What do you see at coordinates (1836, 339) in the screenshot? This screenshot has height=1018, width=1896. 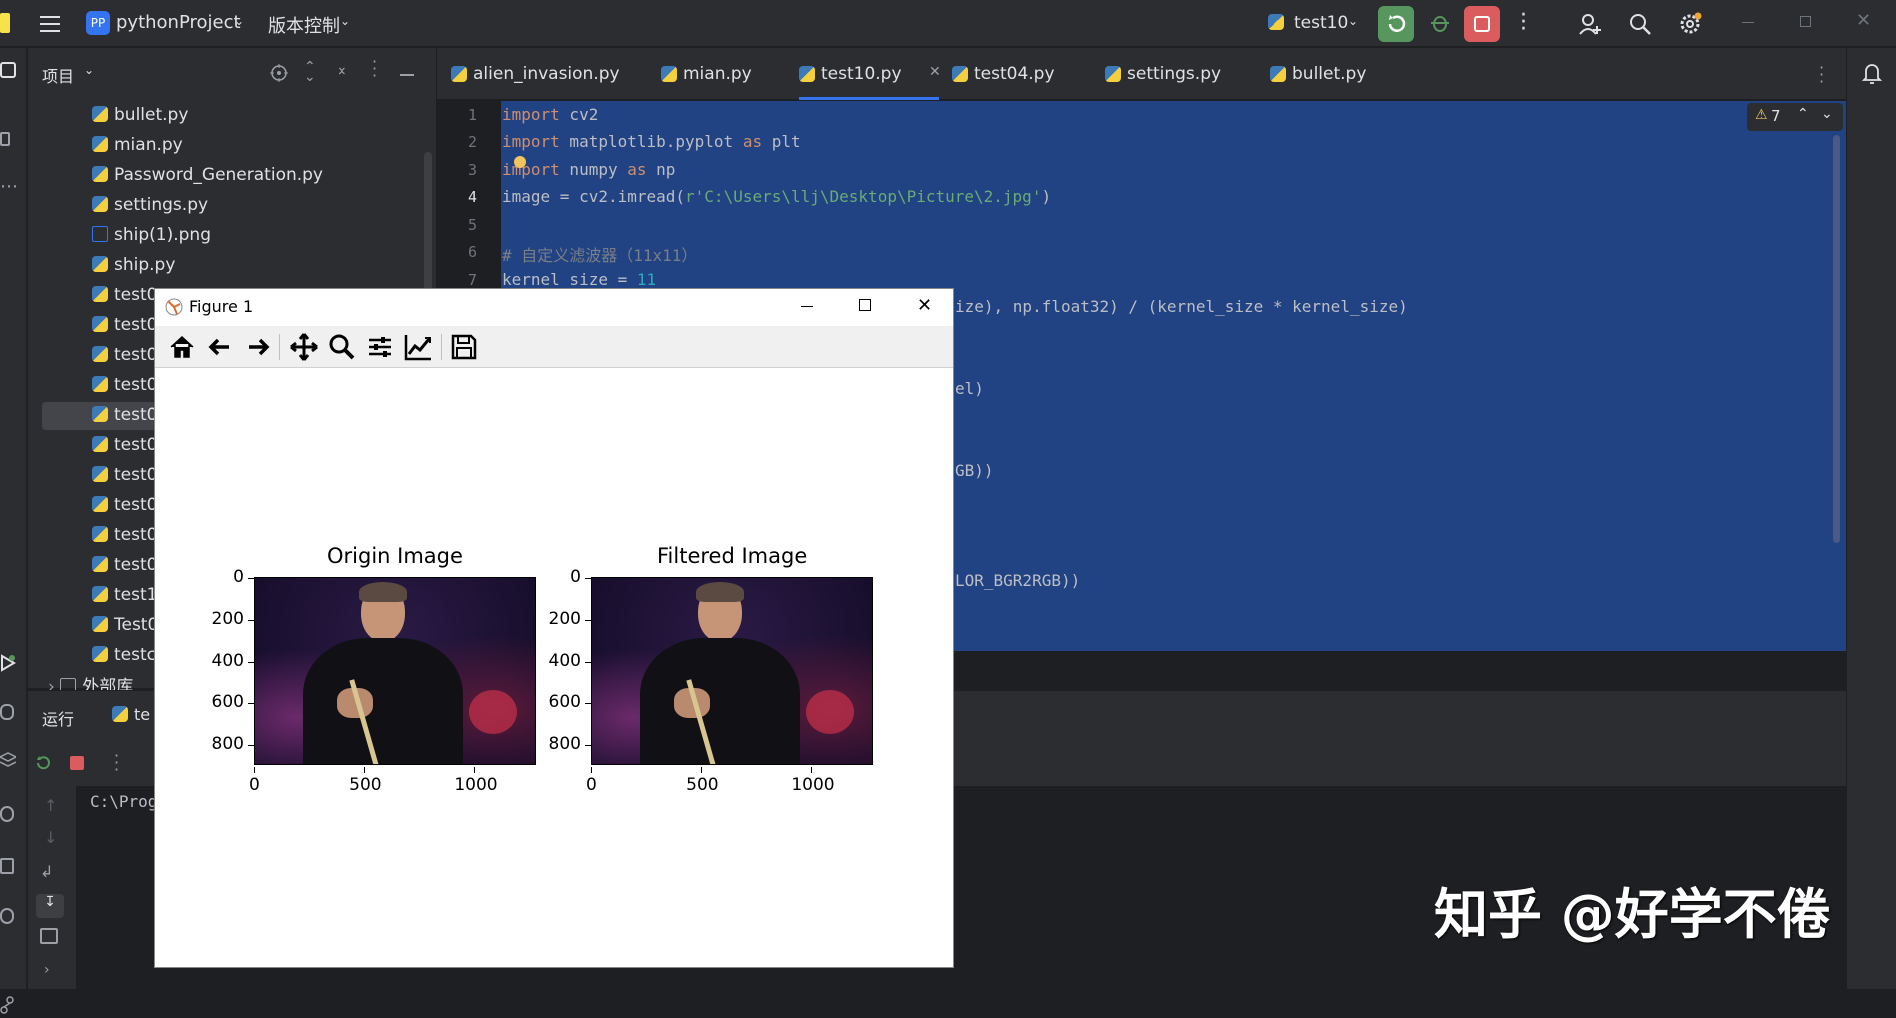 I see `editor-scrollbar` at bounding box center [1836, 339].